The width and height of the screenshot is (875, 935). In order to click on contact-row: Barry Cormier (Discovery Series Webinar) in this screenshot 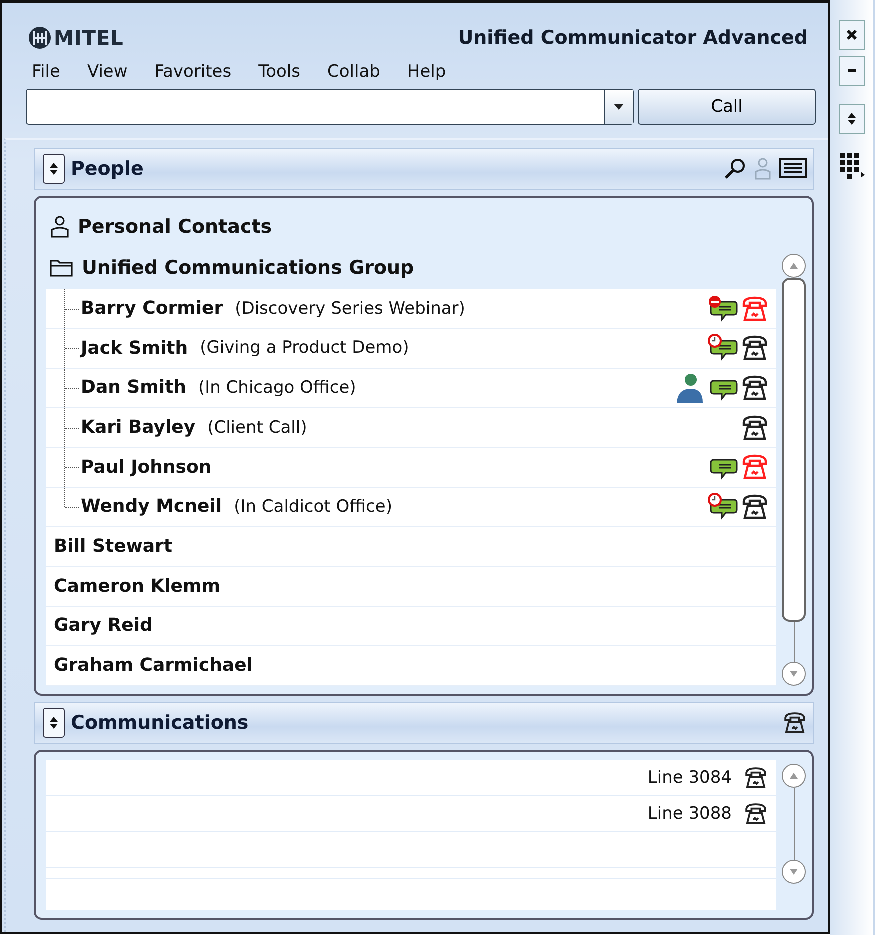, I will do `click(411, 309)`.